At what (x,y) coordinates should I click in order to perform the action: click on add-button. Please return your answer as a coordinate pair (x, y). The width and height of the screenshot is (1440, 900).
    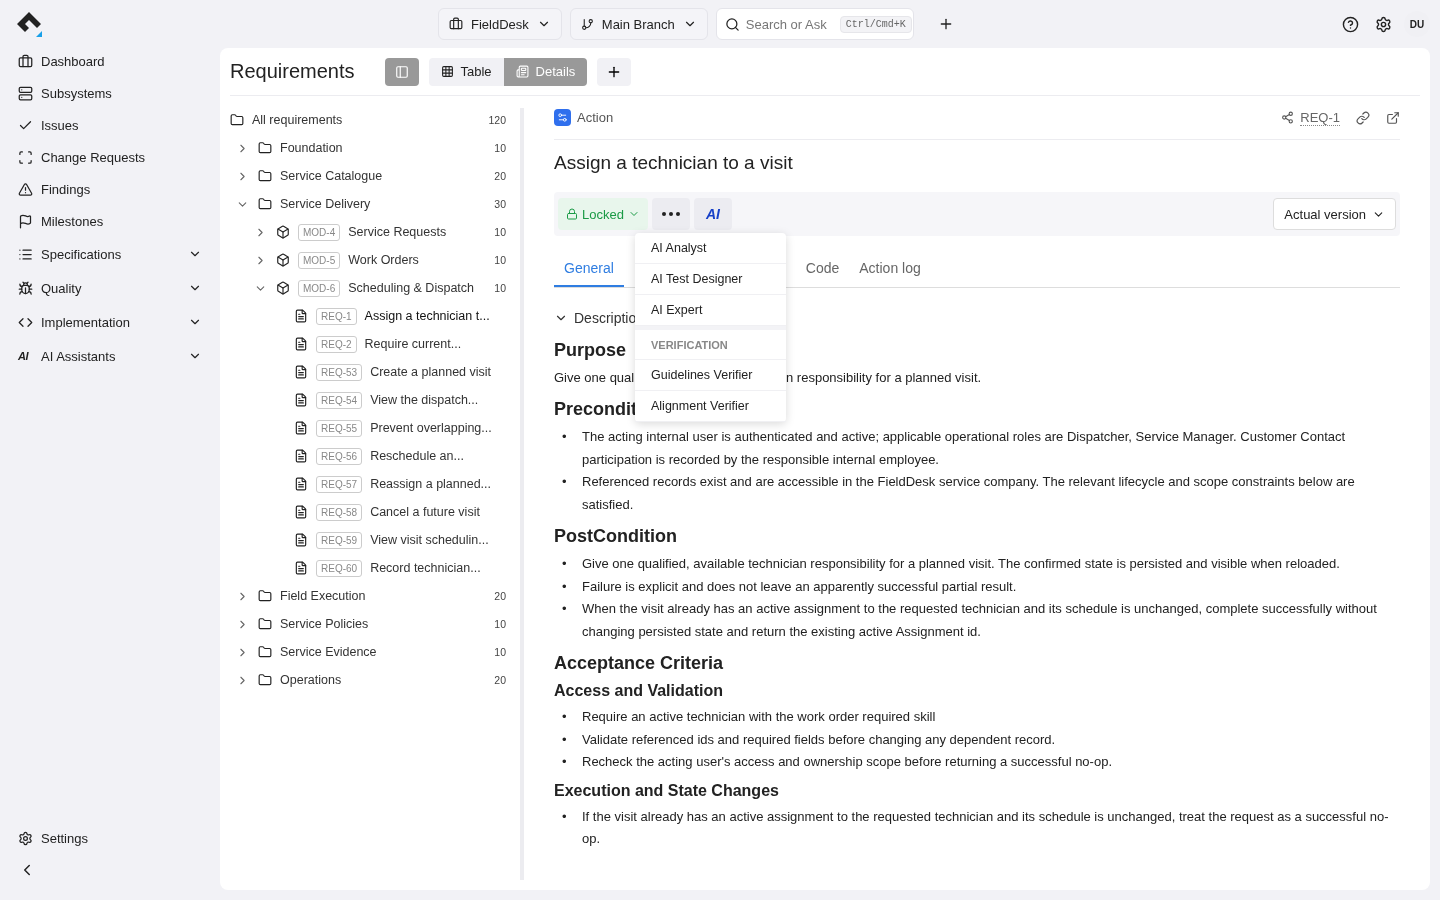
    Looking at the image, I should click on (614, 71).